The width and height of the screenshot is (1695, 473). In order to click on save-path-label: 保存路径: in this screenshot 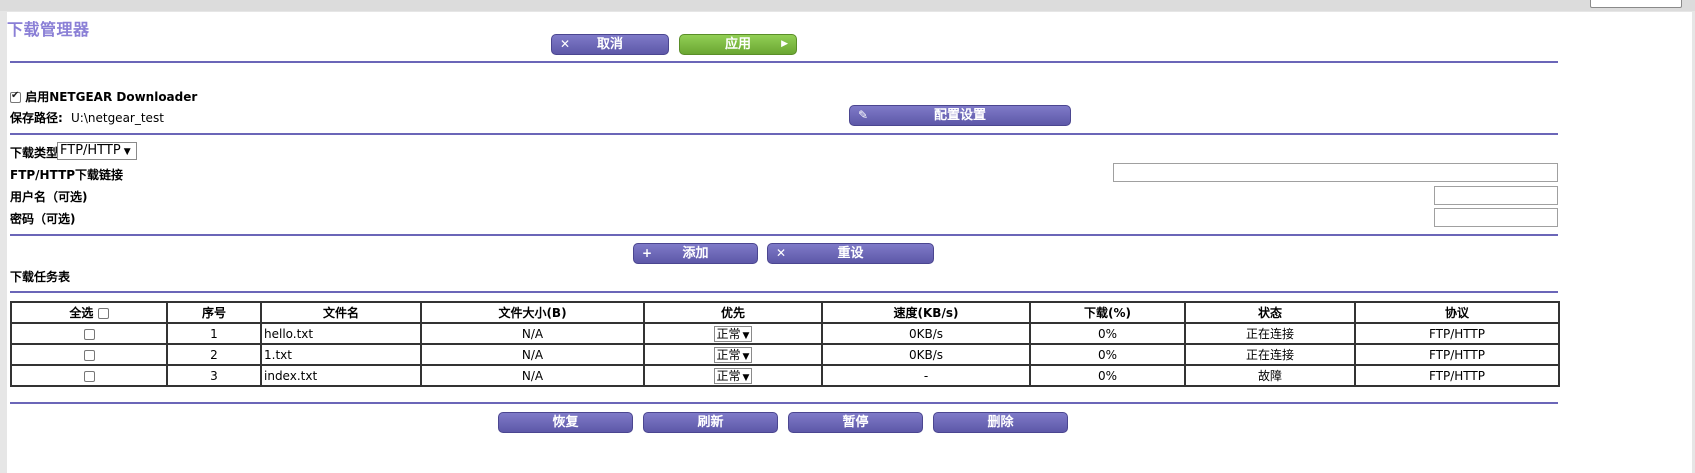, I will do `click(36, 118)`.